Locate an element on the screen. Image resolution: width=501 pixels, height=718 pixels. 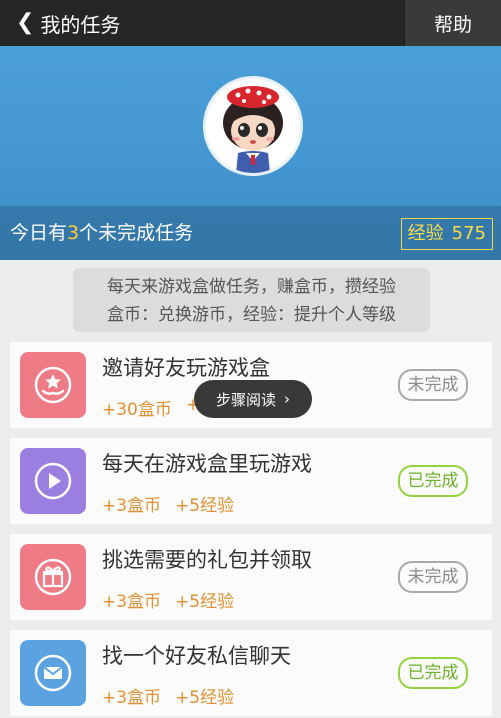
play-icon is located at coordinates (53, 481).